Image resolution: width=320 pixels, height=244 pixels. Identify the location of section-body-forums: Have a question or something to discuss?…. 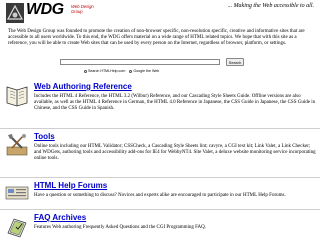
(160, 195).